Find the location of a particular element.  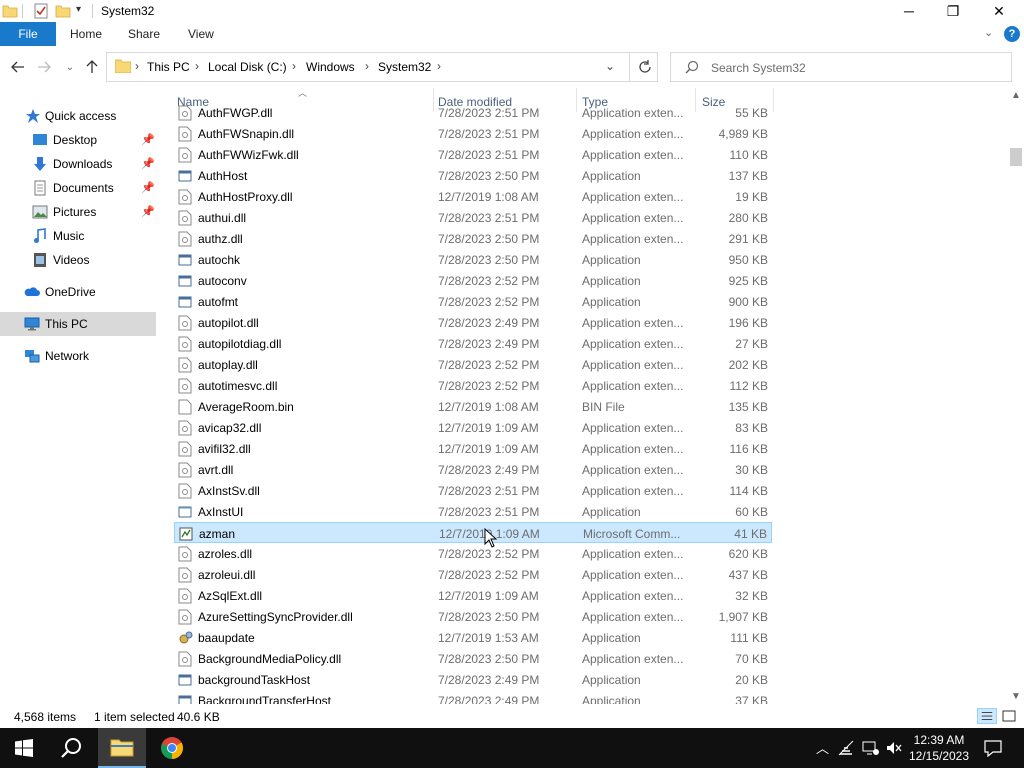

notifications-icon is located at coordinates (993, 748).